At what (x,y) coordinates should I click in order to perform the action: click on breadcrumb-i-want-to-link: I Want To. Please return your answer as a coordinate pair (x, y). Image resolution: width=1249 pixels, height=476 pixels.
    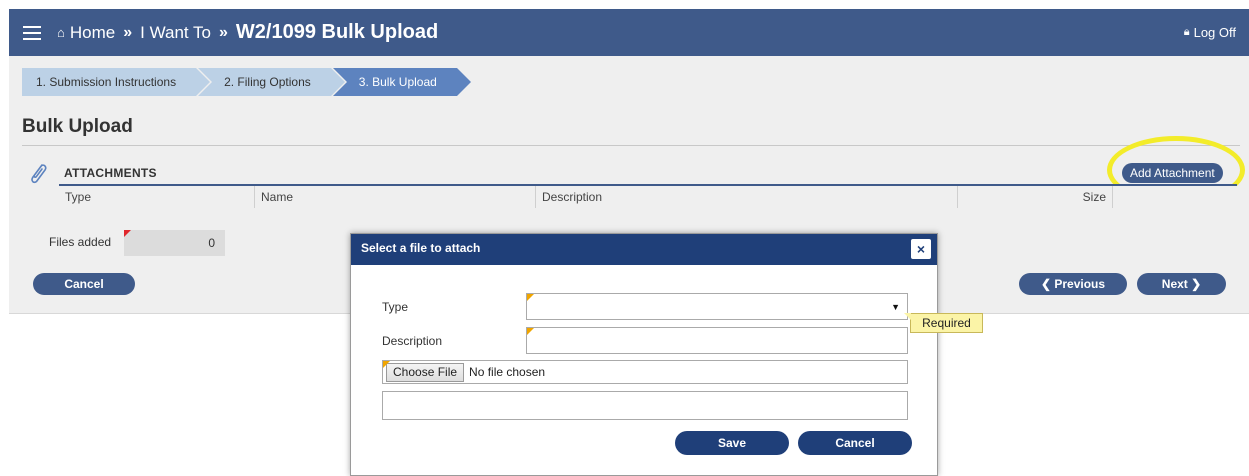
    Looking at the image, I should click on (175, 33).